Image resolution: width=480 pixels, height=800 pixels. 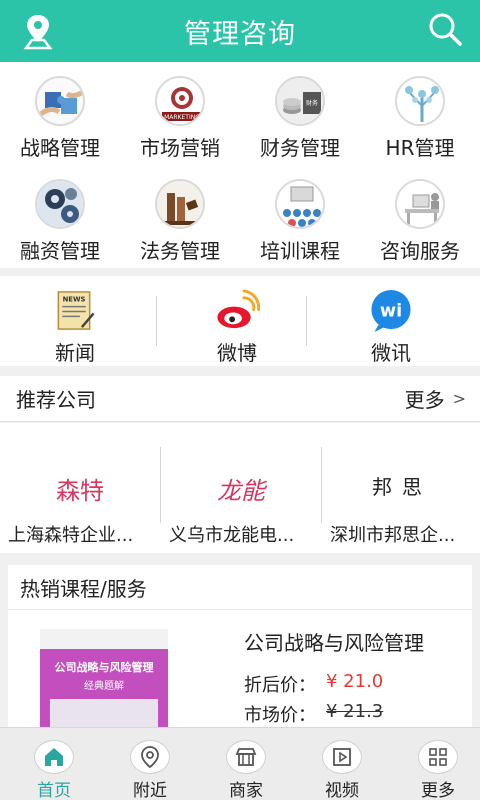 What do you see at coordinates (182, 117) in the screenshot?
I see `svg-text: MARKETING` at bounding box center [182, 117].